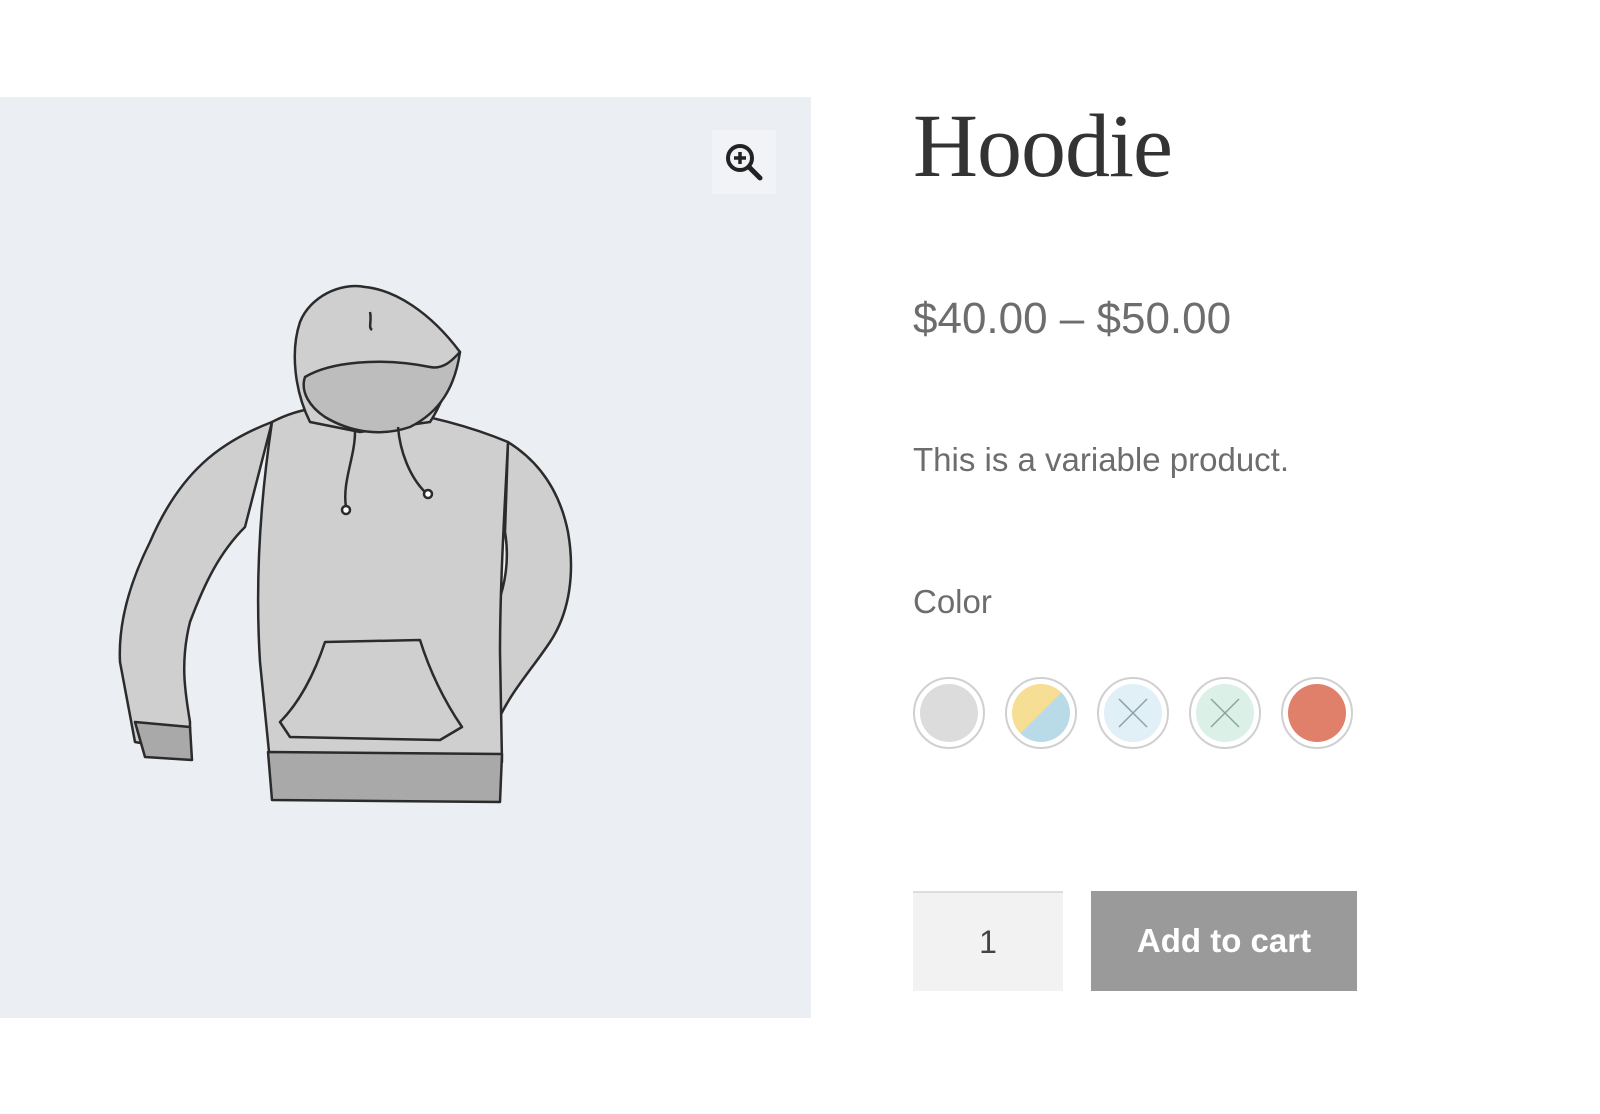  I want to click on color-swatches, so click(1133, 713).